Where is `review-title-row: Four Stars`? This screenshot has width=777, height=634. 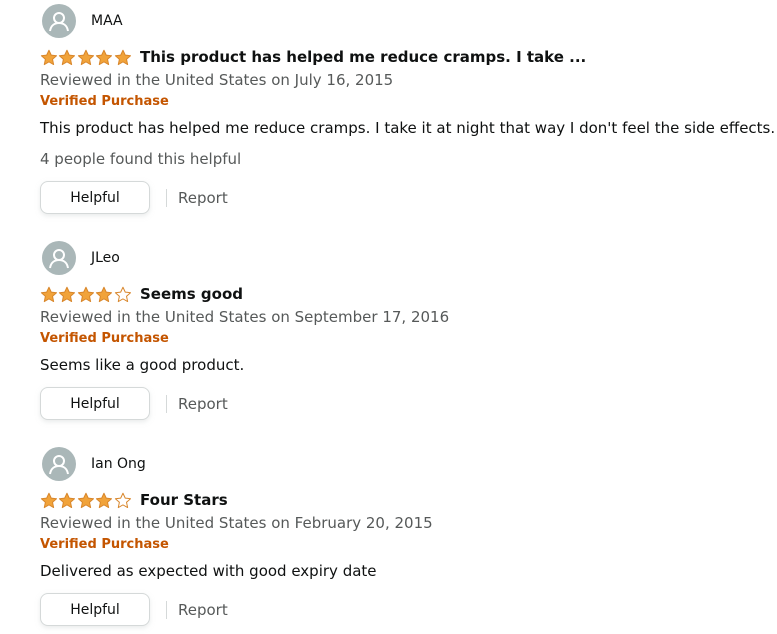
review-title-row: Four Stars is located at coordinates (400, 500).